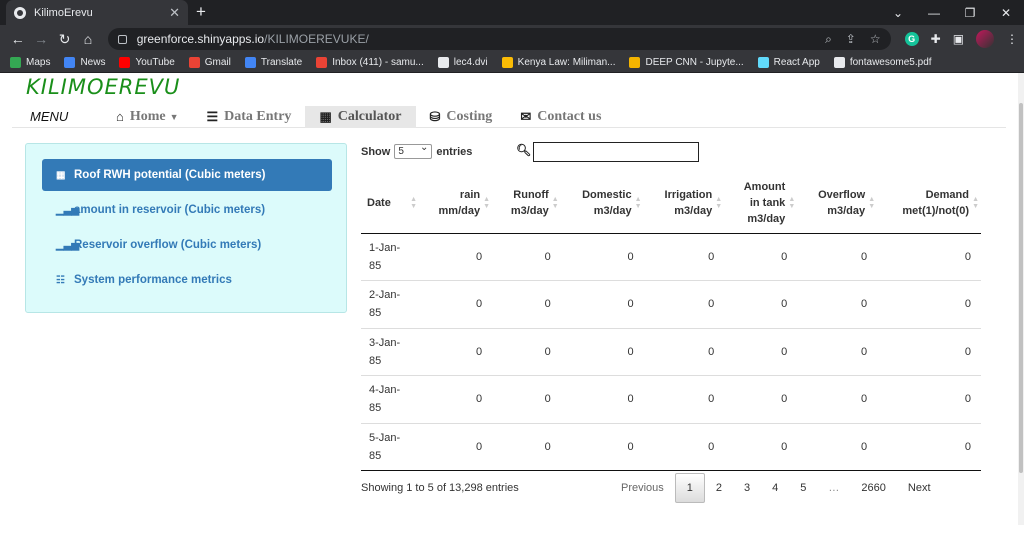  What do you see at coordinates (970, 12) in the screenshot?
I see `restore-icon: ❐` at bounding box center [970, 12].